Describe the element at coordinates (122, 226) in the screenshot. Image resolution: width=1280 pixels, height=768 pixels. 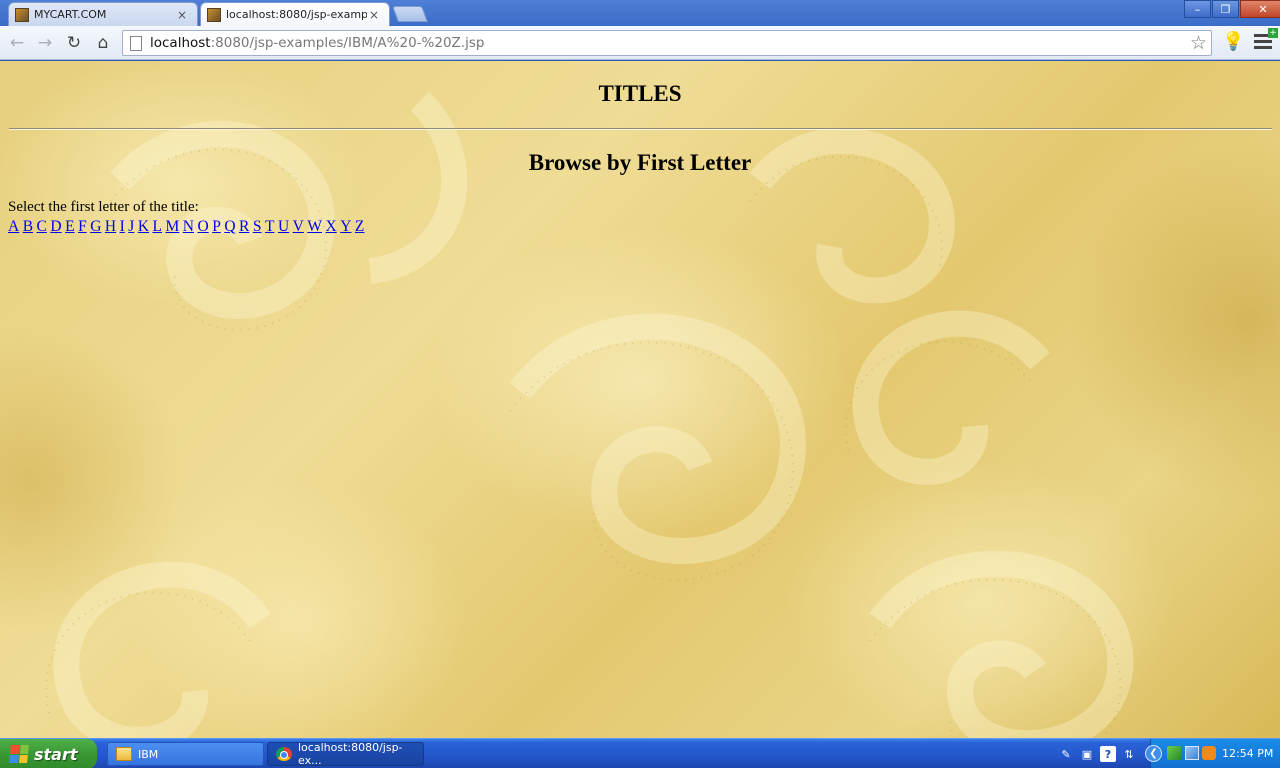
I see `letter-link-i: I` at that location.